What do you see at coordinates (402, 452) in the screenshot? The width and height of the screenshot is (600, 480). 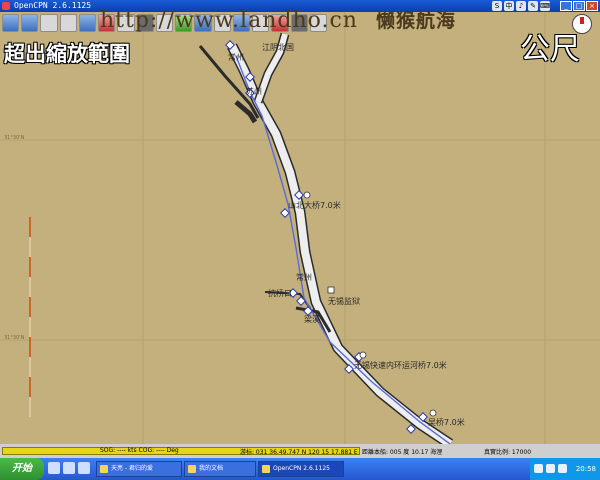 I see `distance-readout: 距離本船: 005 度 10.17 海浬` at bounding box center [402, 452].